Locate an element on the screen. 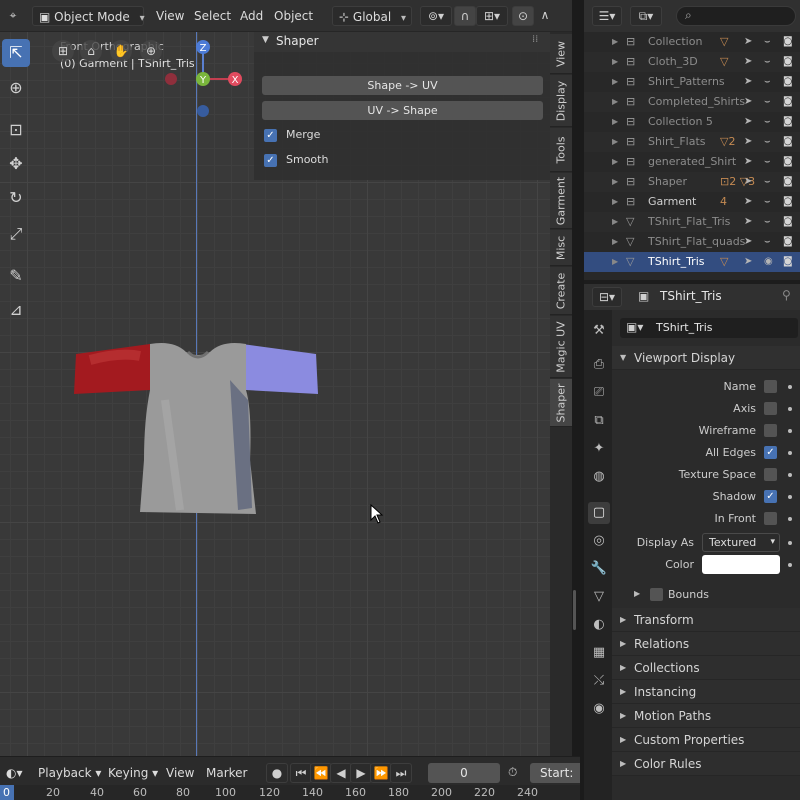  panel-motion-paths: ▶ Motion Paths is located at coordinates (706, 716).